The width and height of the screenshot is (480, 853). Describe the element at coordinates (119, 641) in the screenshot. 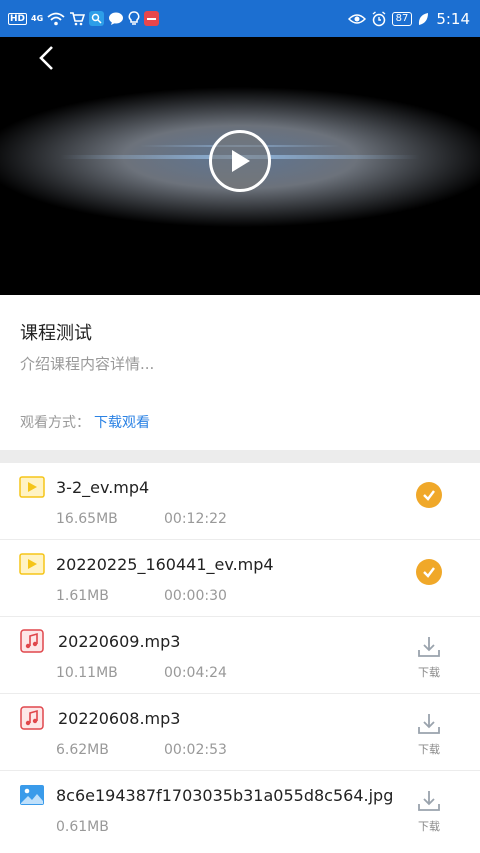

I see `file-name: 20220609.mp3` at that location.